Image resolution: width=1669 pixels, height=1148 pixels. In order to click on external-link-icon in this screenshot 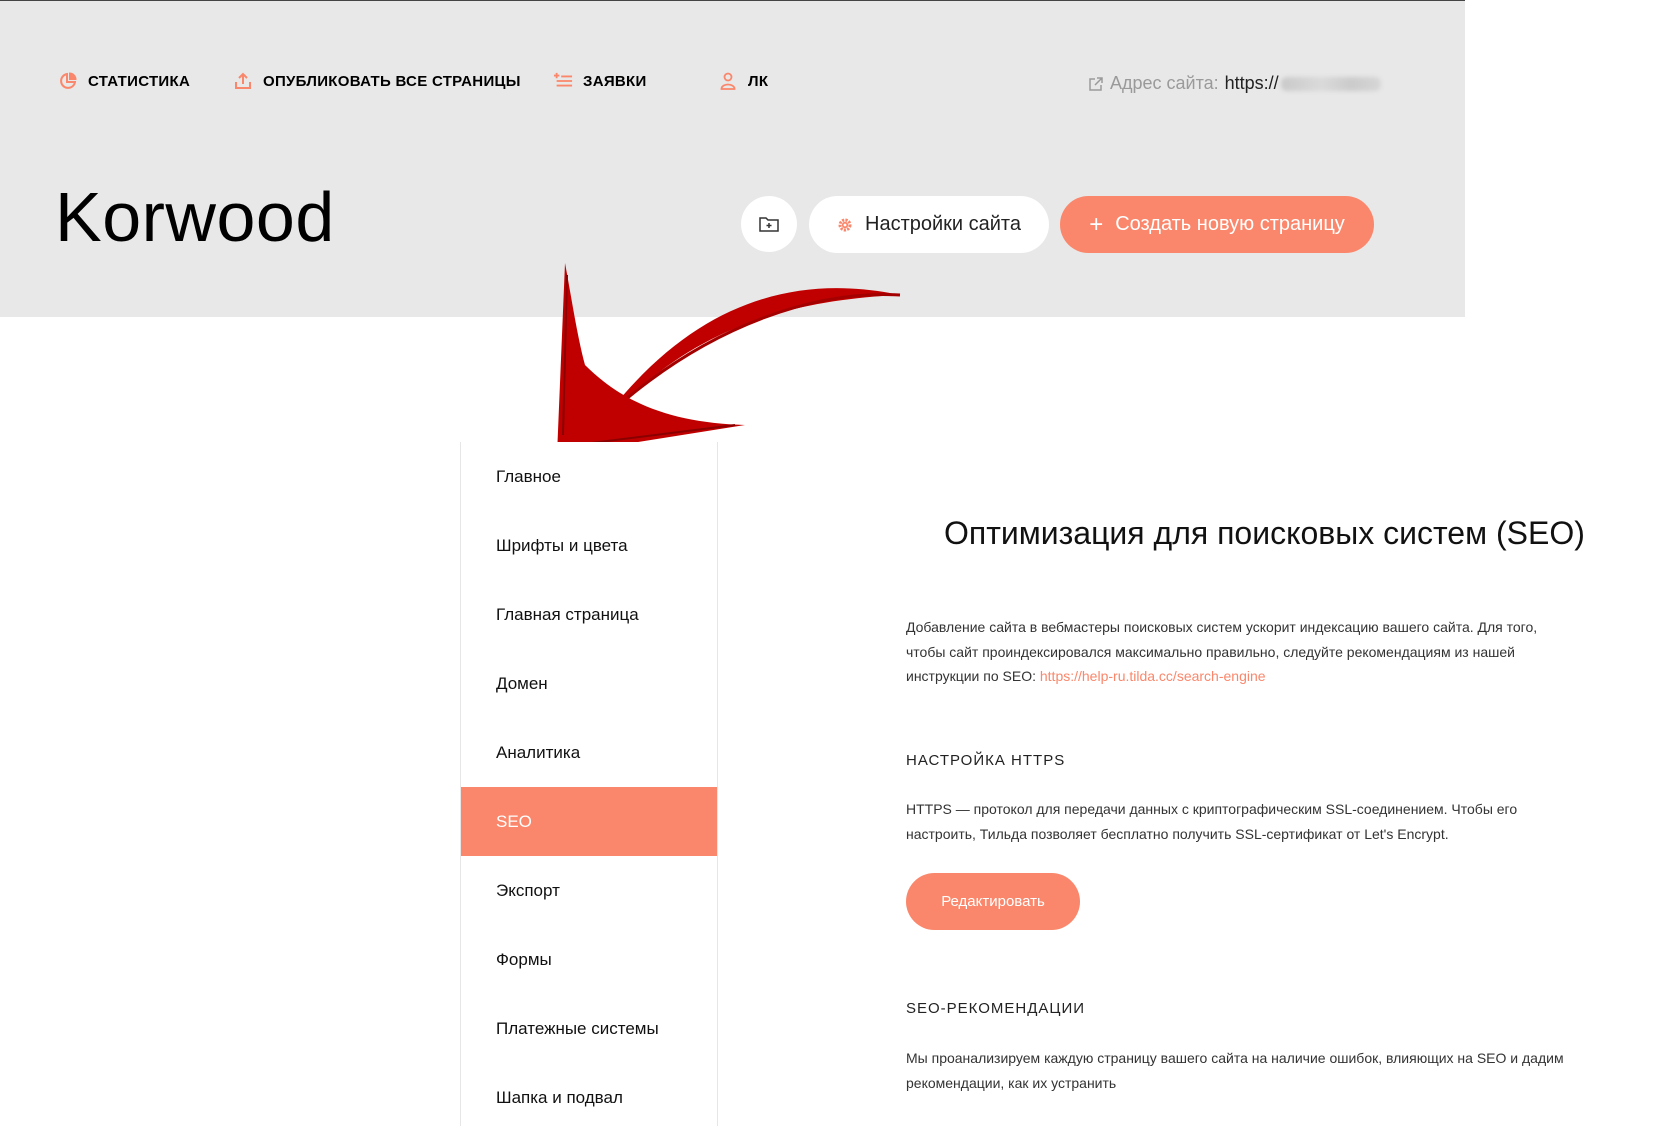, I will do `click(1096, 83)`.